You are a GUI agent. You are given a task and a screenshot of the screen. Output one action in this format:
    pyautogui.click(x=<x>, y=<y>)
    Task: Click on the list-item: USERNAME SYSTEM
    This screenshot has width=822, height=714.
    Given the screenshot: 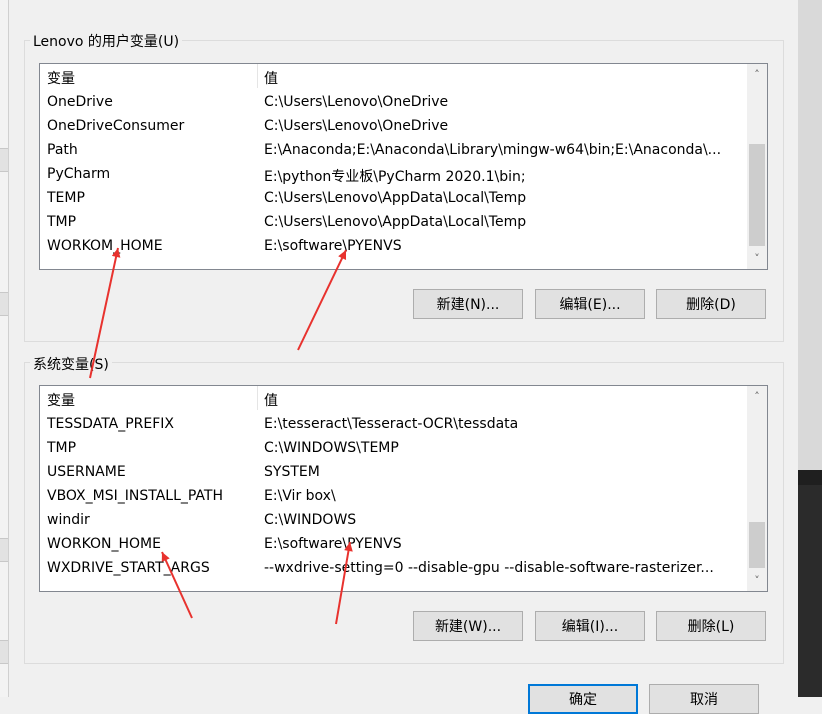 What is the action you would take?
    pyautogui.click(x=392, y=473)
    